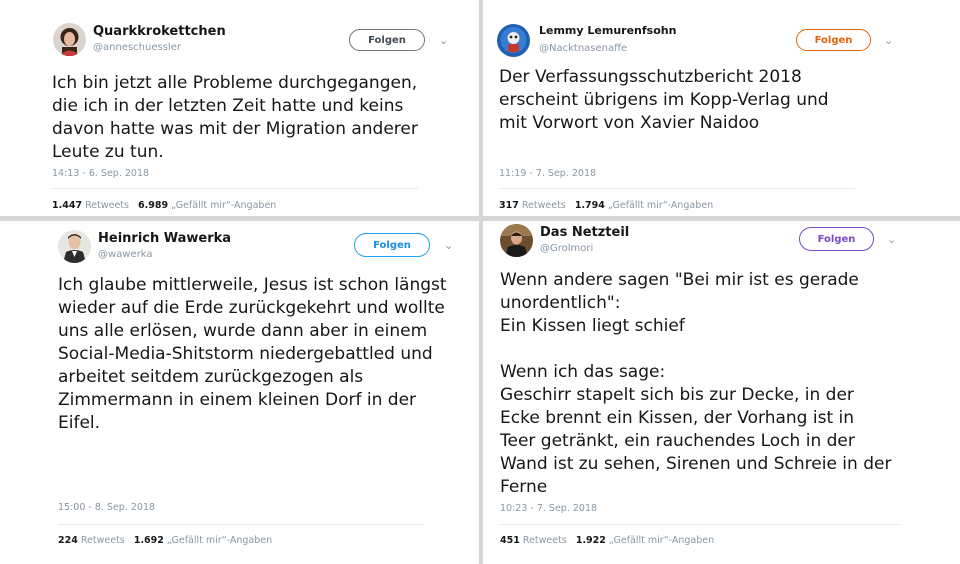 This screenshot has width=960, height=564. What do you see at coordinates (606, 205) in the screenshot?
I see `tweet-stats: 317 Retweets 1.794 „Gefällt mir“-Angaben` at bounding box center [606, 205].